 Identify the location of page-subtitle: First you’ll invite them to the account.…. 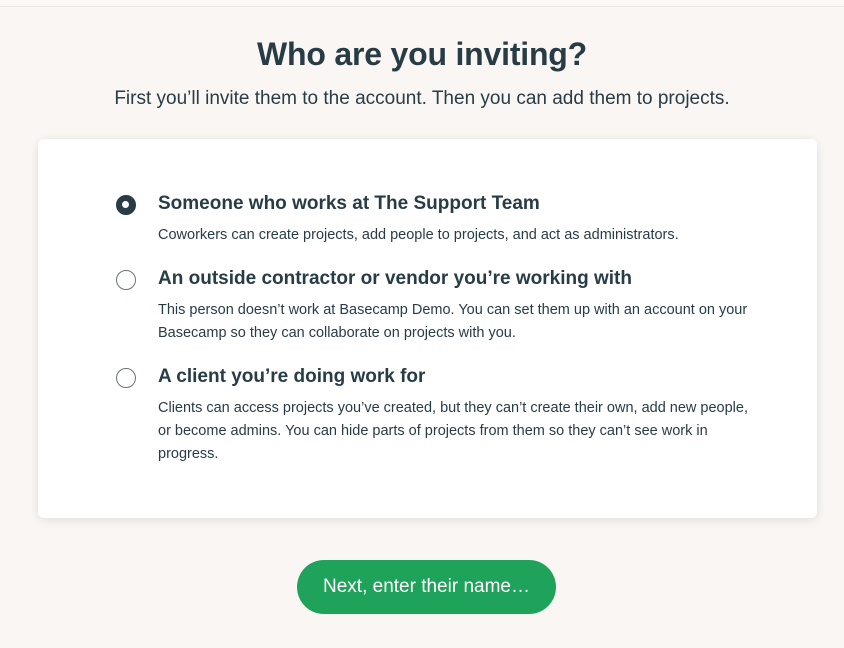
(422, 98).